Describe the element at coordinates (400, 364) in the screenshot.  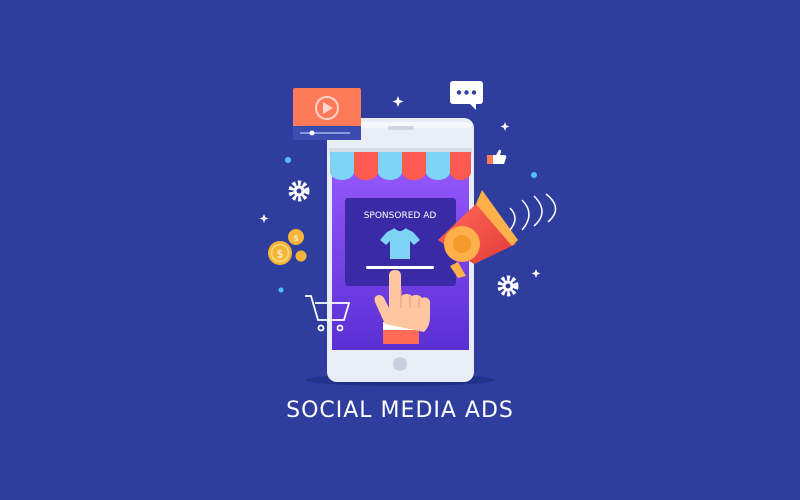
I see `home-button` at that location.